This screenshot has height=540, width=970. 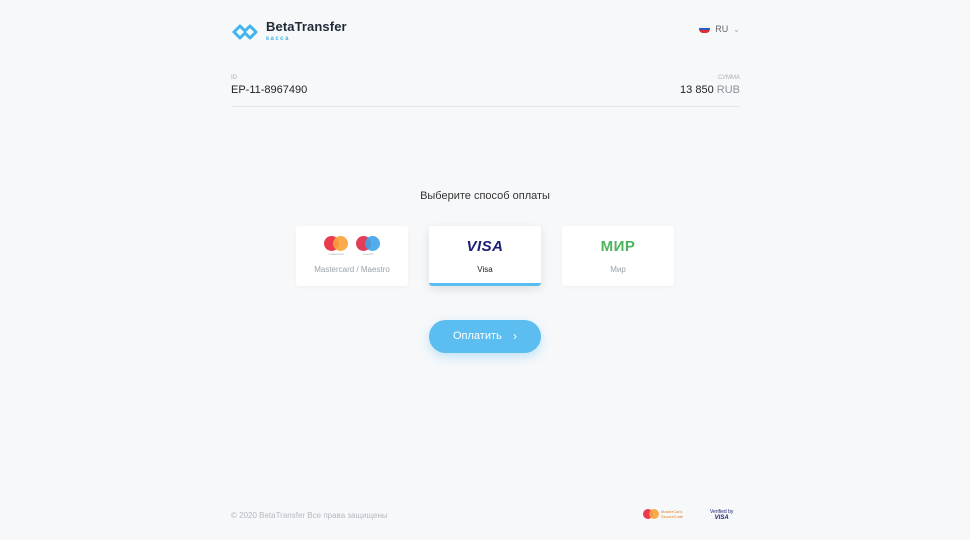 I want to click on brand-name: BetaTransfer, so click(x=306, y=26).